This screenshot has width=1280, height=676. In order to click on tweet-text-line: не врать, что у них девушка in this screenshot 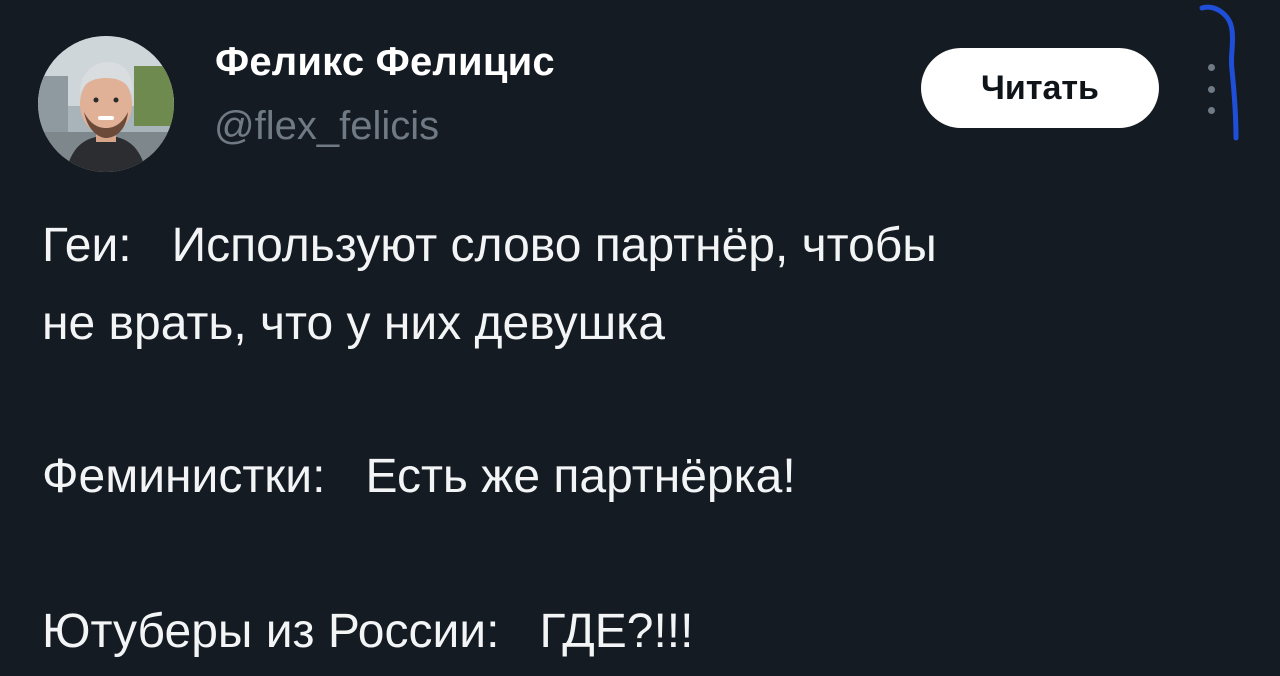, I will do `click(353, 323)`.